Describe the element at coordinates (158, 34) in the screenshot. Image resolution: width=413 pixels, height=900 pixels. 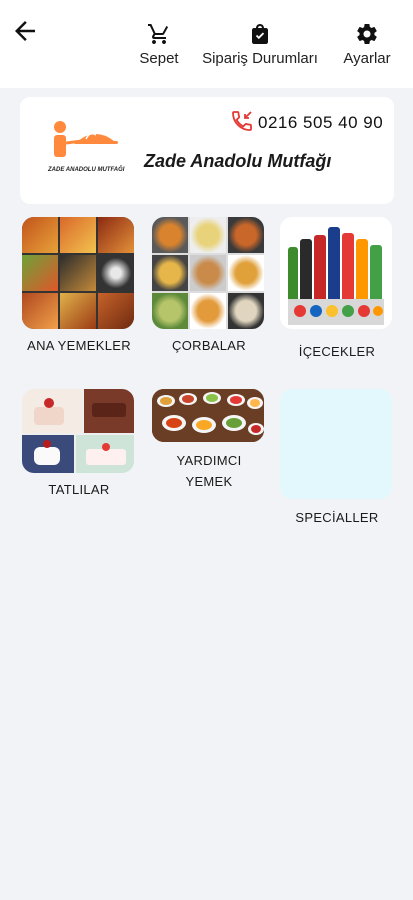
I see `cart-icon` at that location.